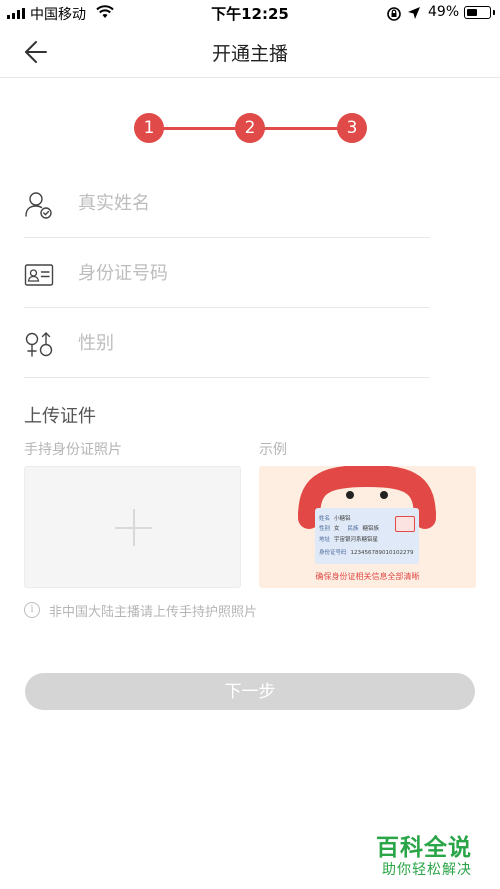 This screenshot has height=889, width=500. What do you see at coordinates (494, 12) in the screenshot?
I see `battery-cap` at bounding box center [494, 12].